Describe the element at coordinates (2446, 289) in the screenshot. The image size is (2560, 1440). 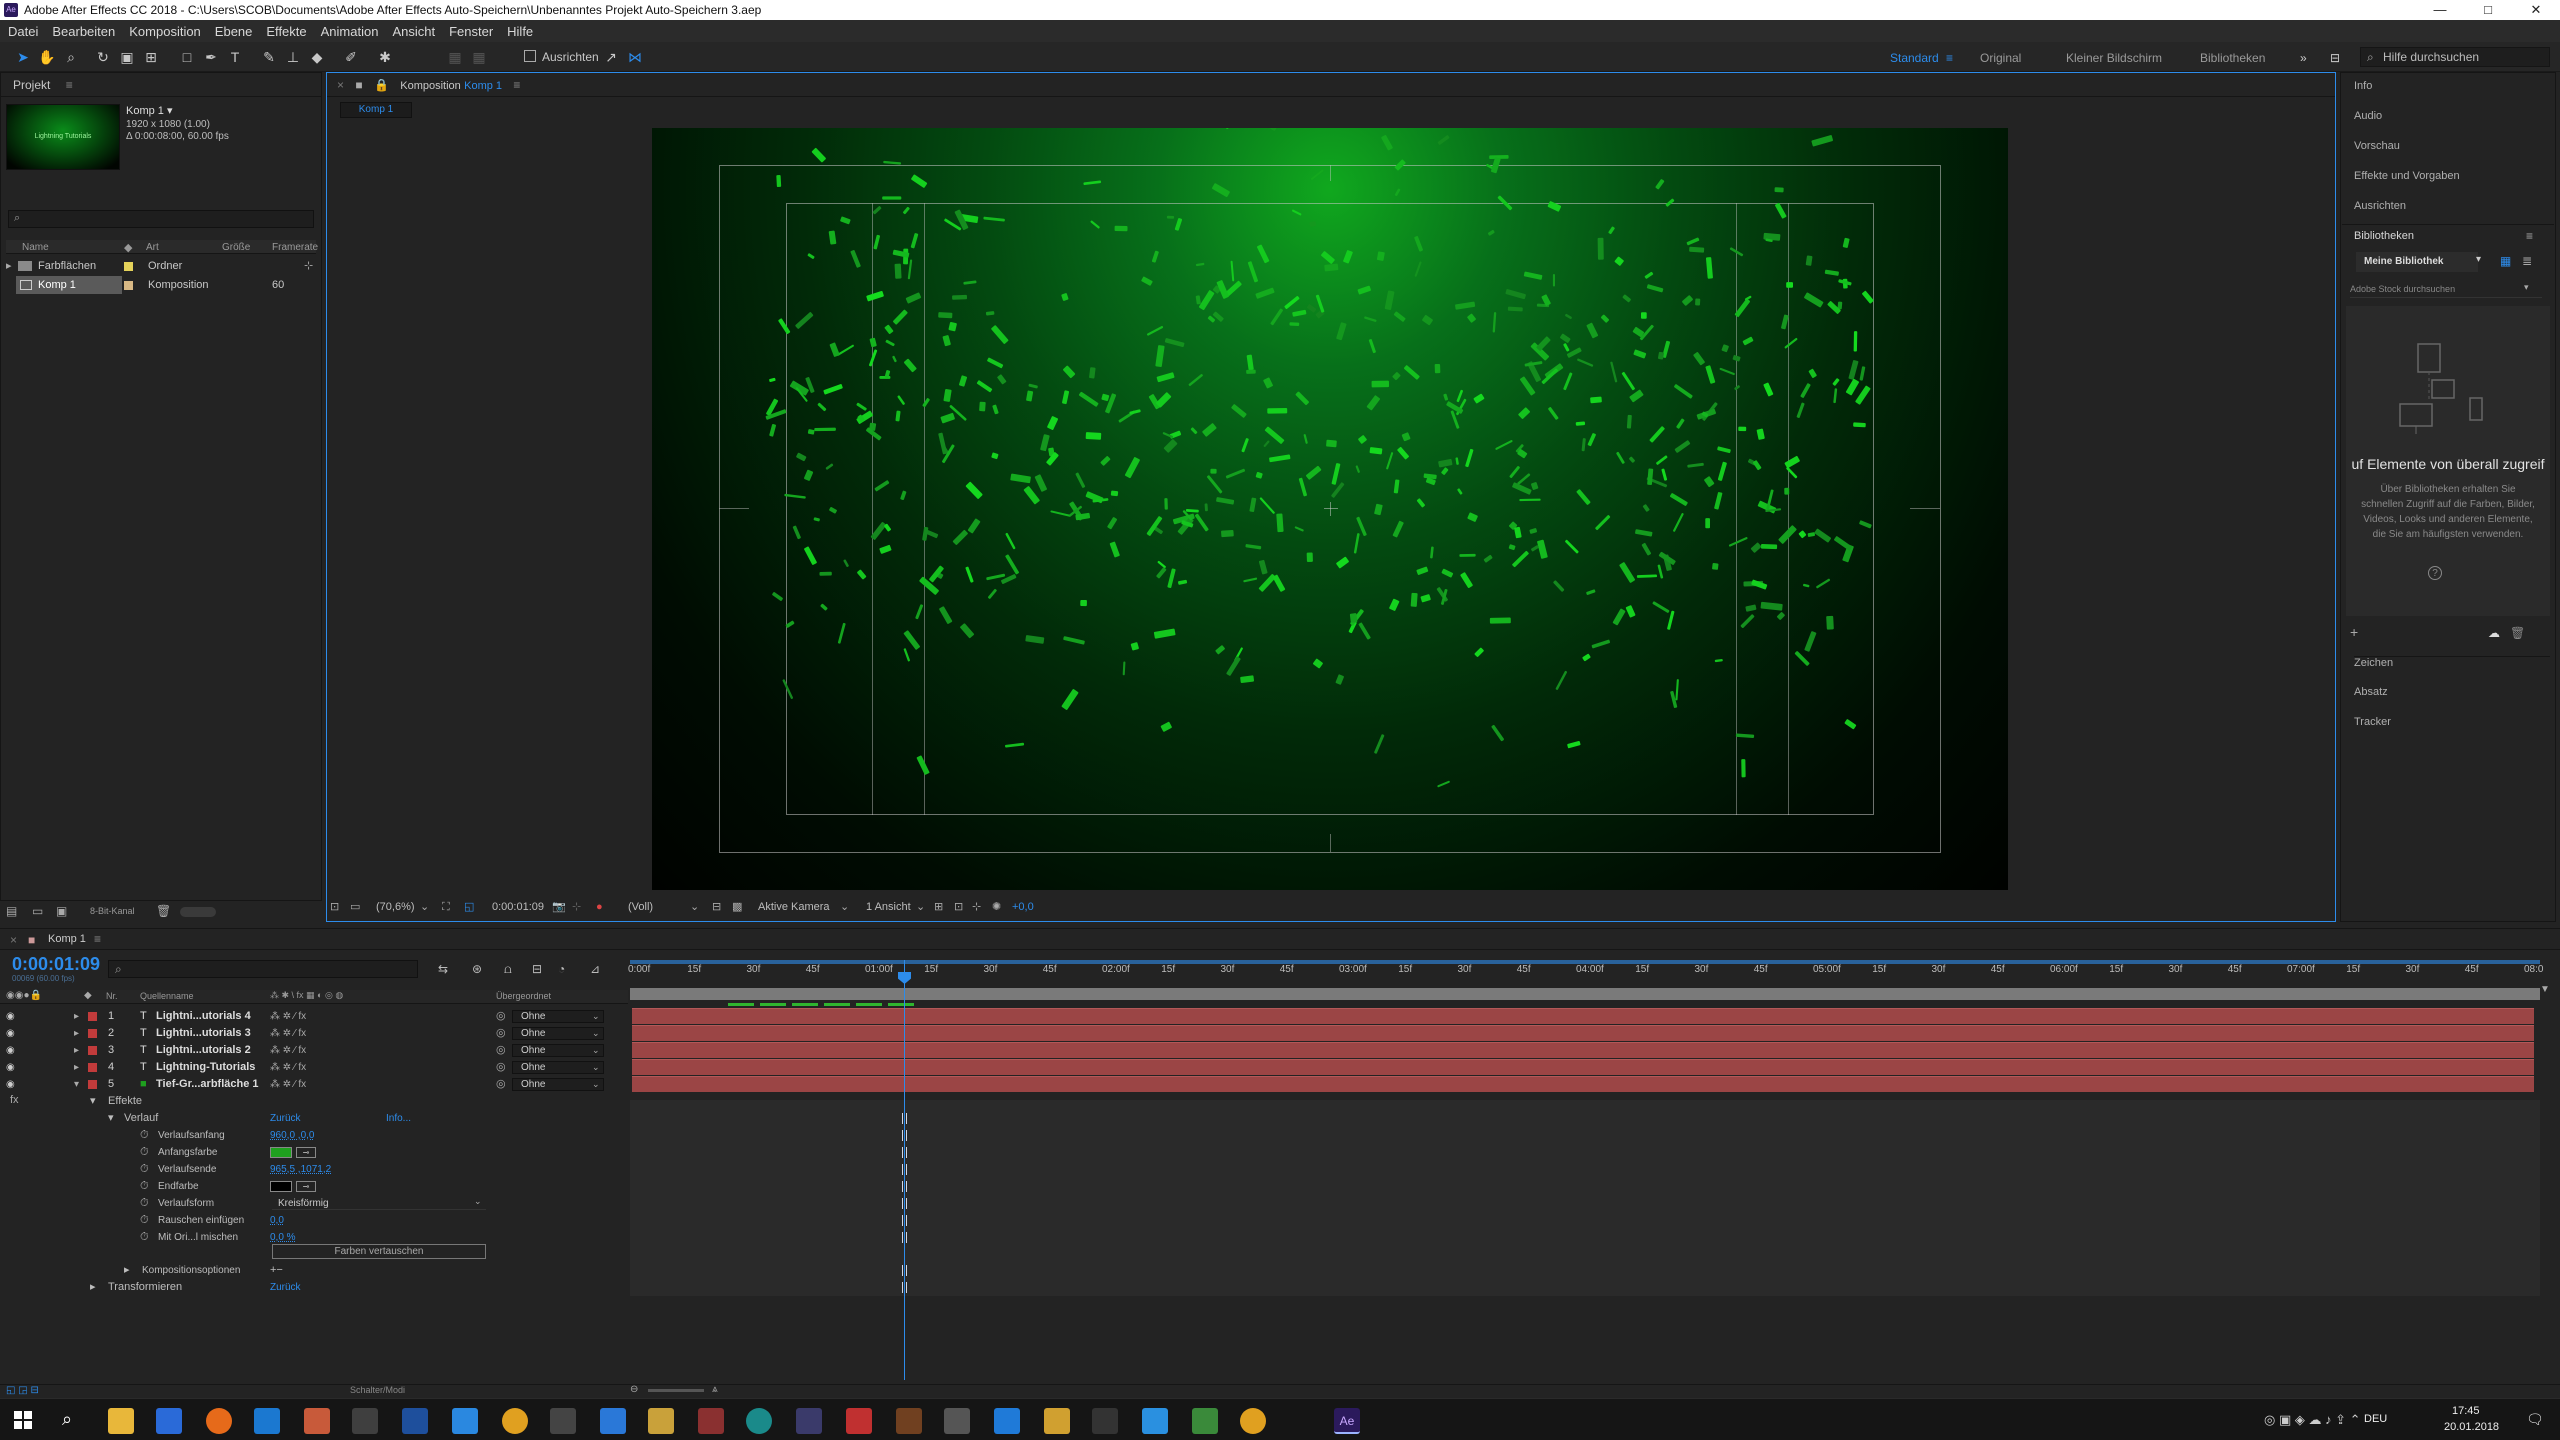
I see `stock-search-input: Adobe Stock durchsuchen` at that location.